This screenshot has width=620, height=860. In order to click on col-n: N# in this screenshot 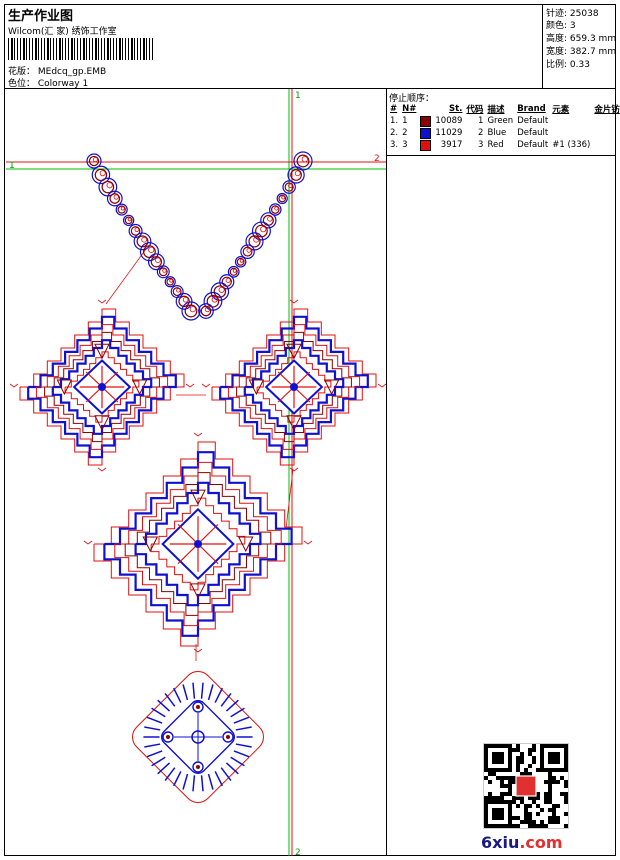, I will do `click(409, 109)`.